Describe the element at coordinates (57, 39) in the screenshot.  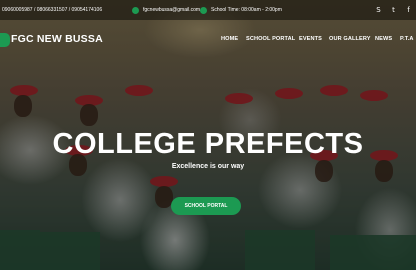
I see `brand-name: FGC NEW BUSSA` at that location.